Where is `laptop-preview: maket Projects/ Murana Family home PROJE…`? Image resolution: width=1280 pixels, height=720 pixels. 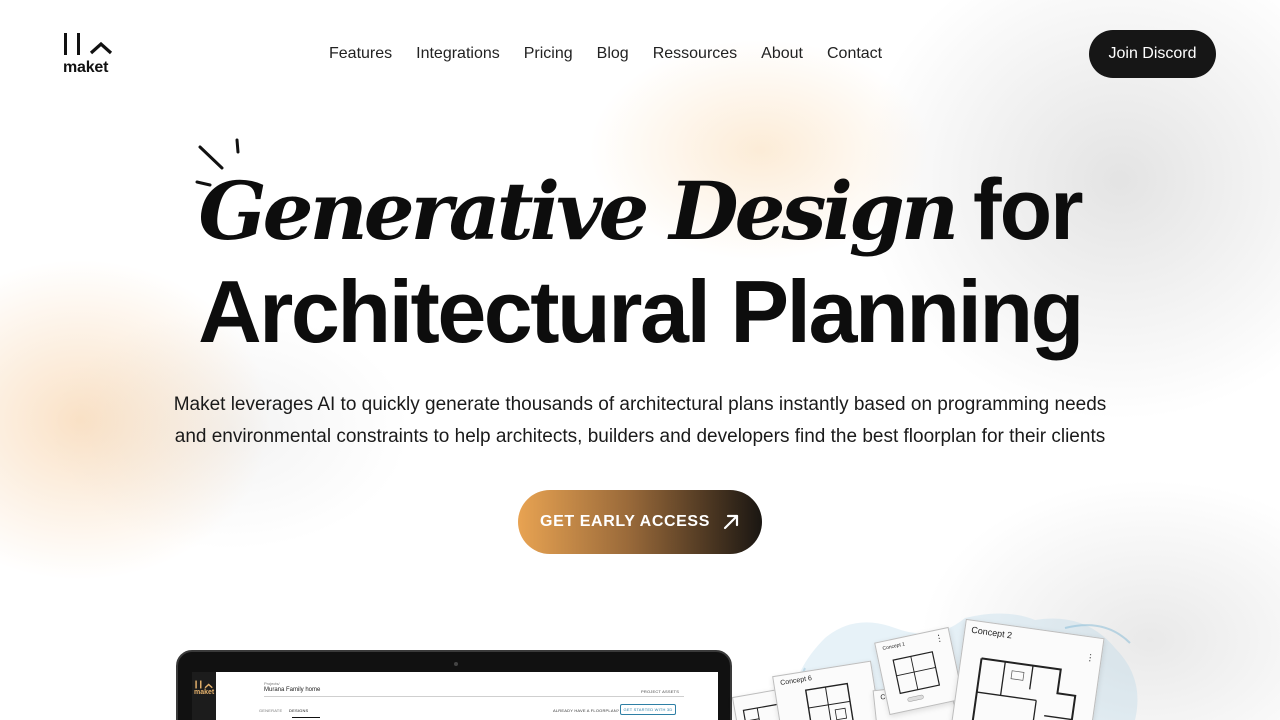 laptop-preview: maket Projects/ Murana Family home PROJE… is located at coordinates (454, 685).